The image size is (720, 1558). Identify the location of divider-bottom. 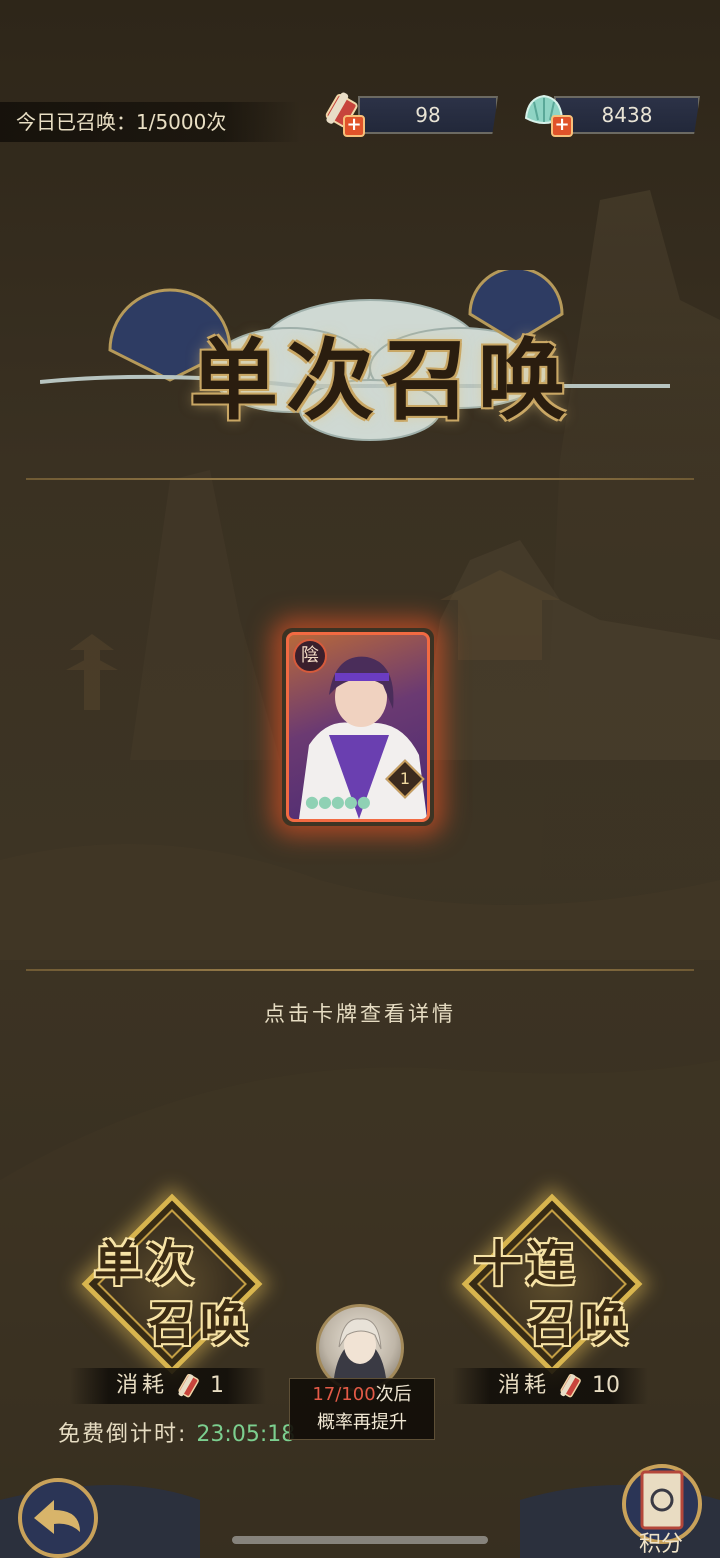
(360, 970).